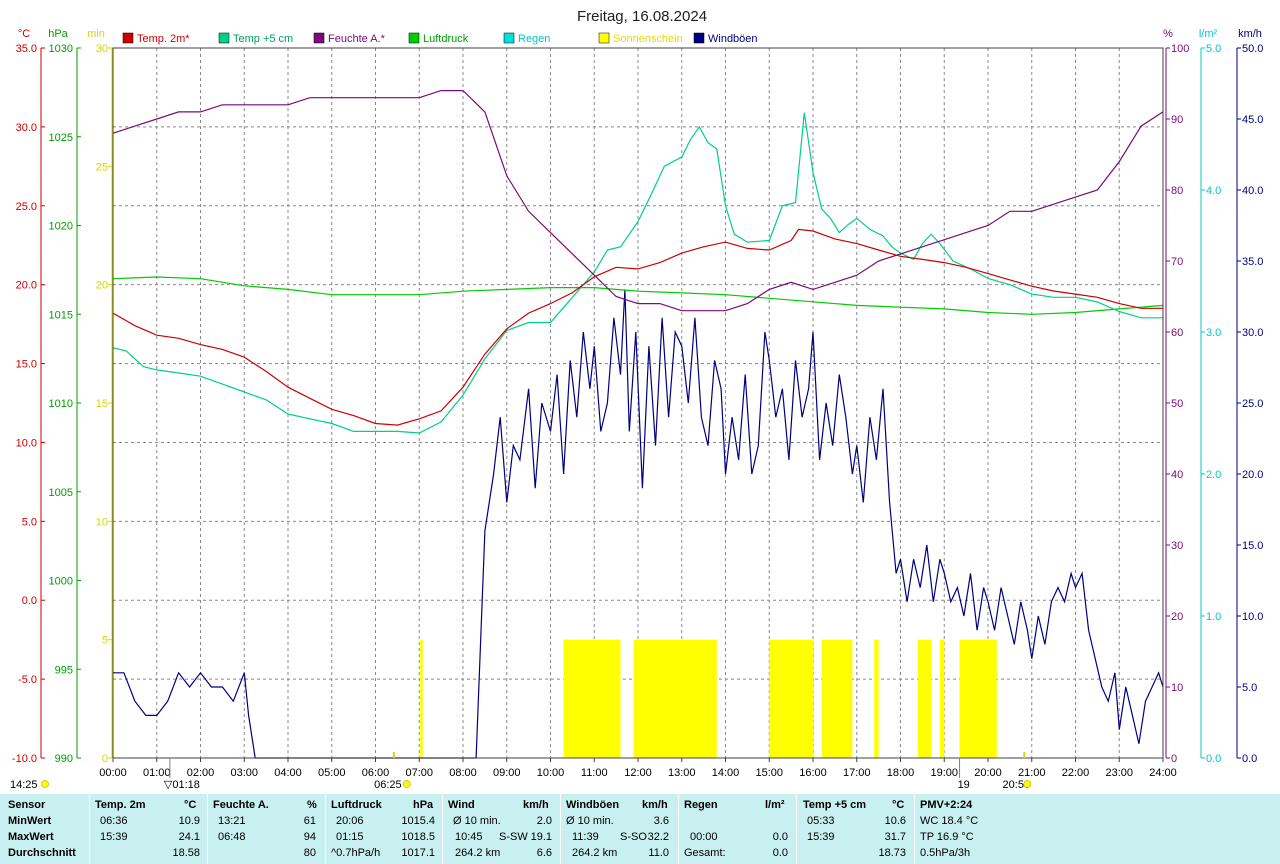  Describe the element at coordinates (901, 773) in the screenshot. I see `x-tick-label: 18:00` at that location.